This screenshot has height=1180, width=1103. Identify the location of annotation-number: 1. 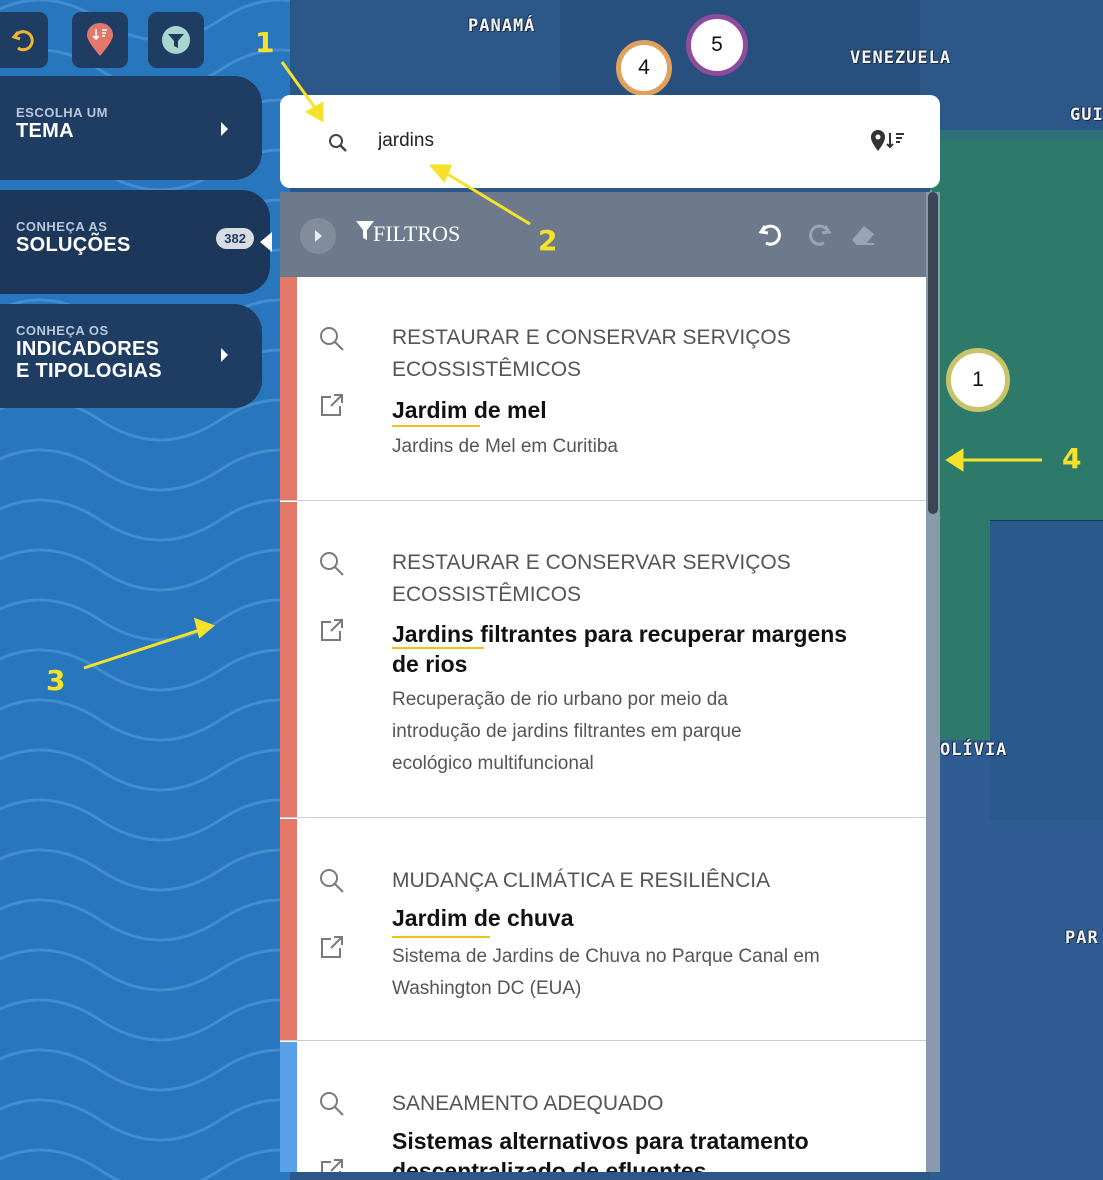
(265, 42).